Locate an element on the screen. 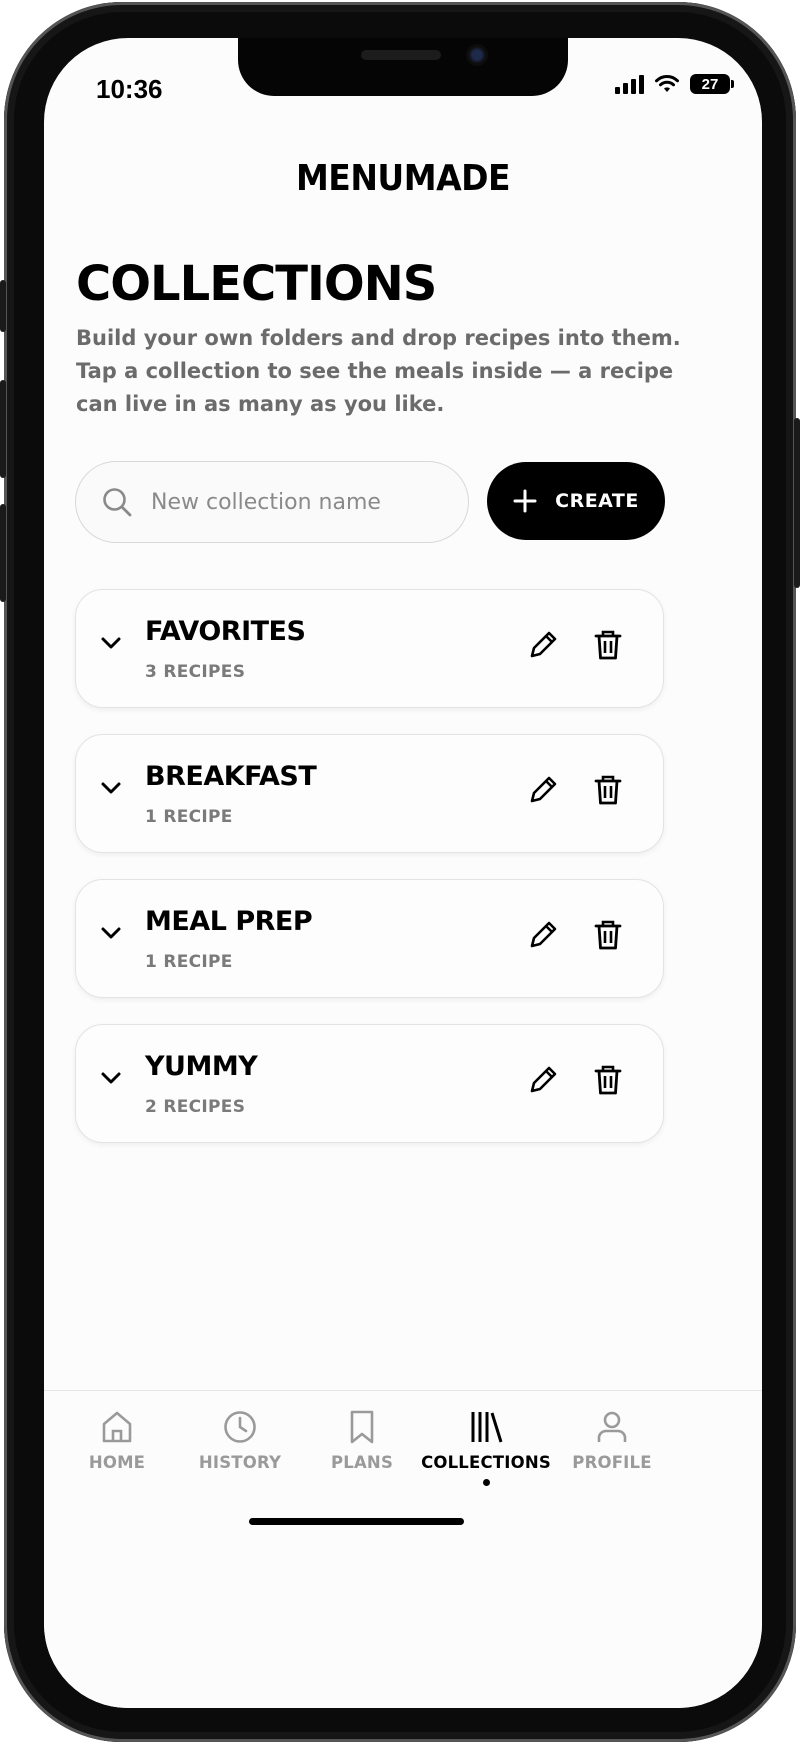 The width and height of the screenshot is (800, 1744). tab-history: HISTORY is located at coordinates (240, 1440).